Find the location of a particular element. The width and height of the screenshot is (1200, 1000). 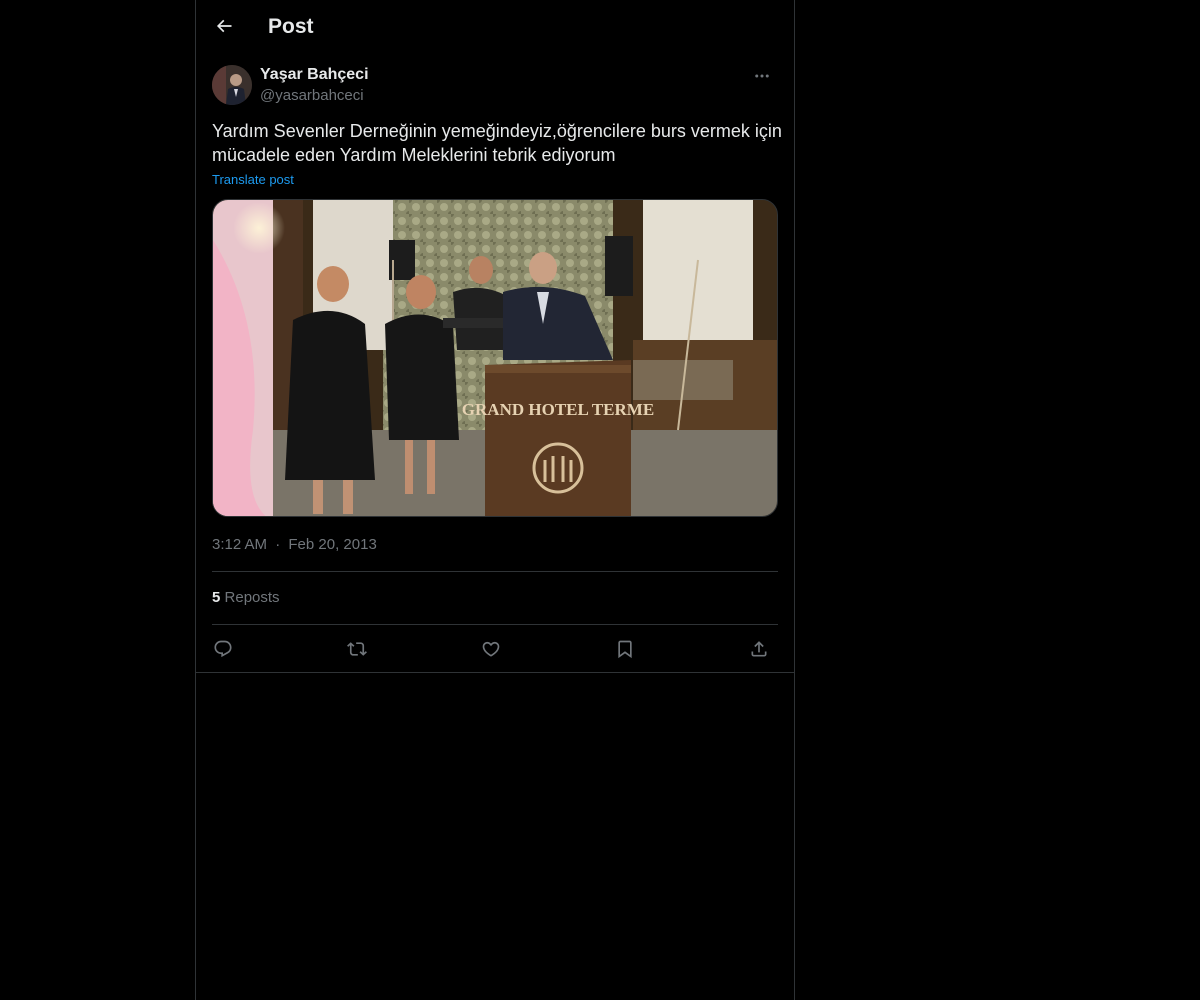

bookmark-icon is located at coordinates (625, 649).